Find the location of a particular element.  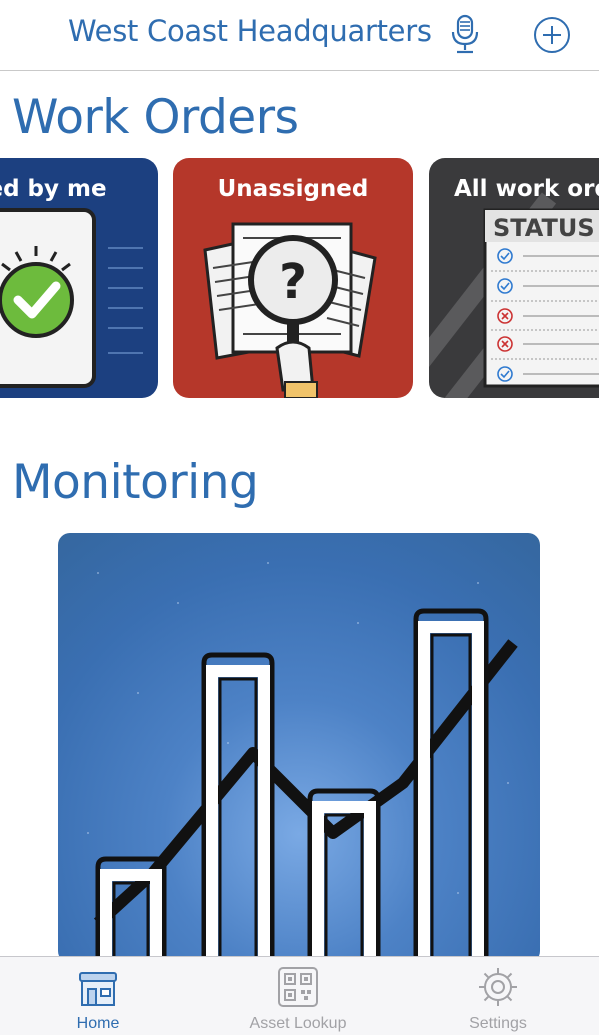

microphone-icon is located at coordinates (465, 34).